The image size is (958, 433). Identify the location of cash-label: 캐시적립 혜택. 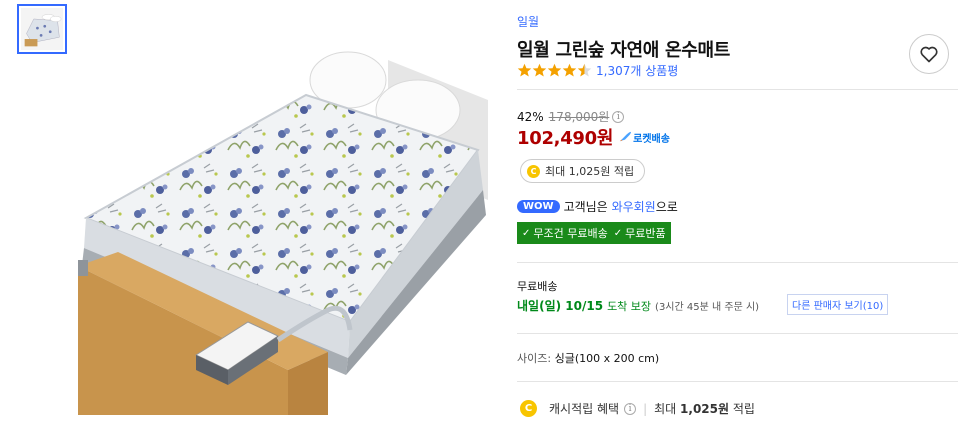
(584, 409).